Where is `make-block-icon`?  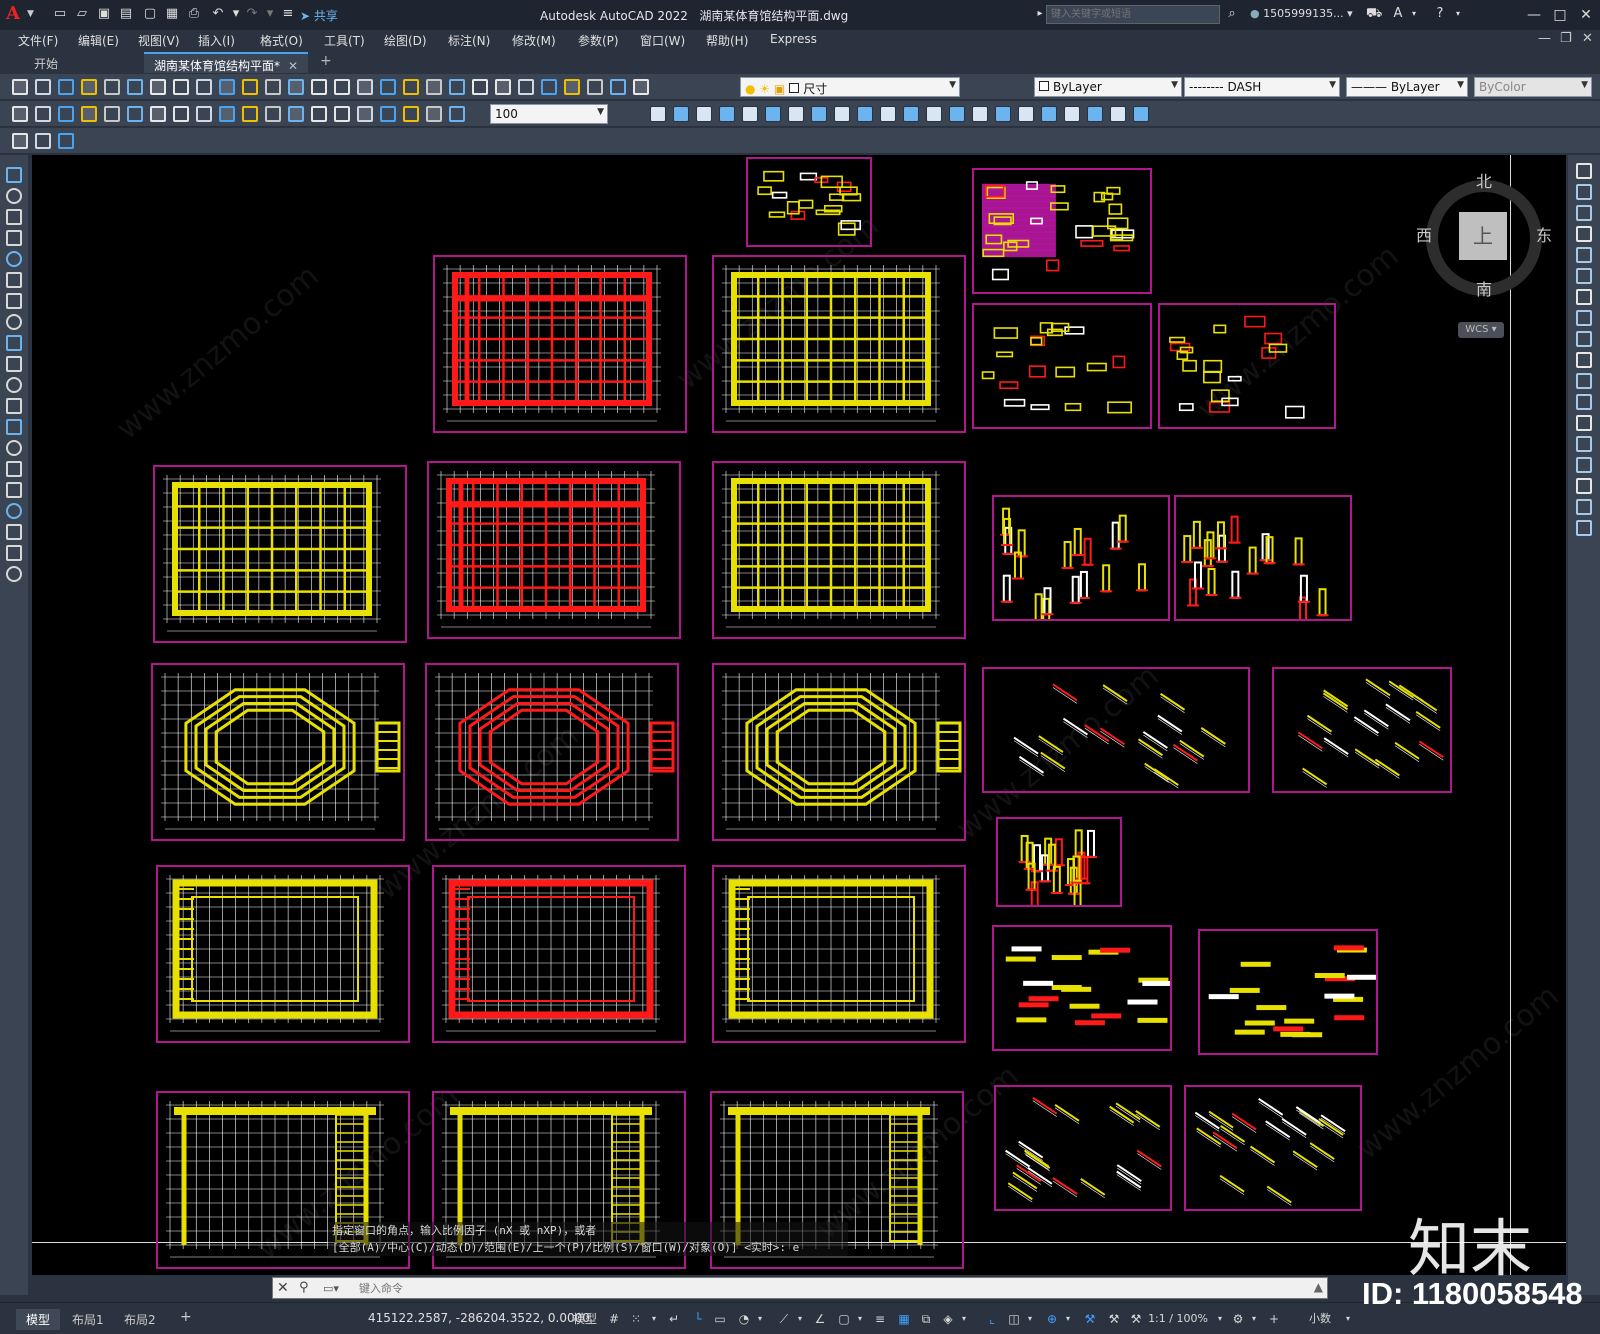 make-block-icon is located at coordinates (14, 427).